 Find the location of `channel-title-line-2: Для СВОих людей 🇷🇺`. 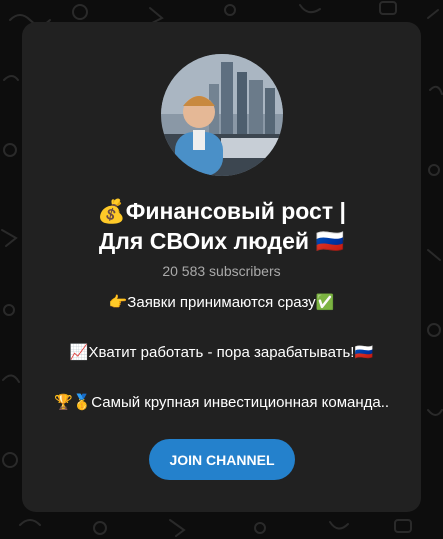

channel-title-line-2: Для СВОих людей 🇷🇺 is located at coordinates (221, 241).